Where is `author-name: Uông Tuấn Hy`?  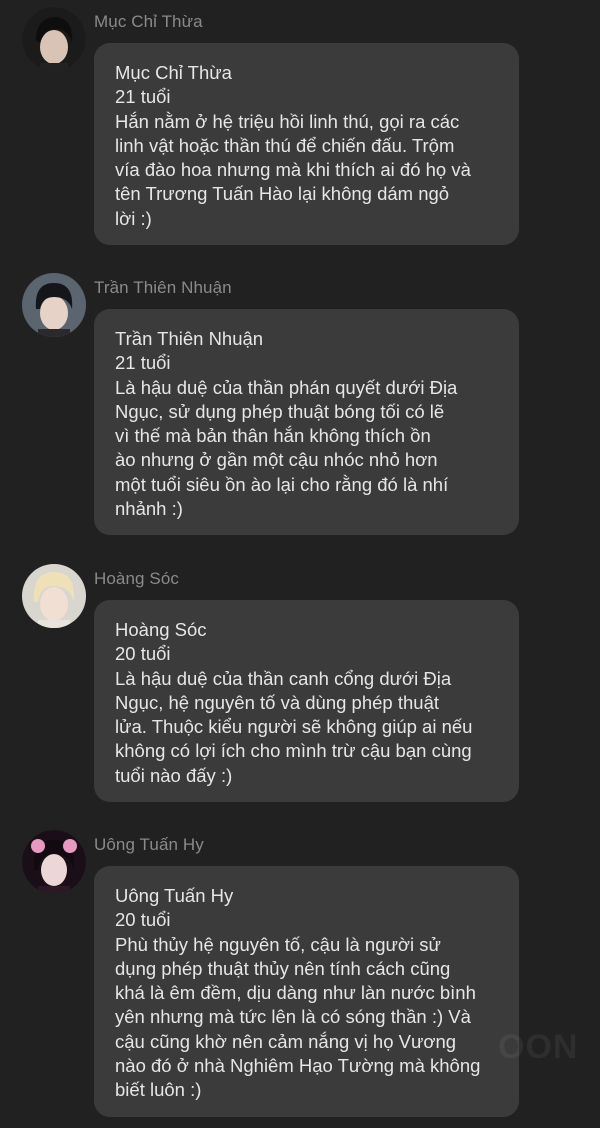 author-name: Uông Tuấn Hy is located at coordinates (149, 845).